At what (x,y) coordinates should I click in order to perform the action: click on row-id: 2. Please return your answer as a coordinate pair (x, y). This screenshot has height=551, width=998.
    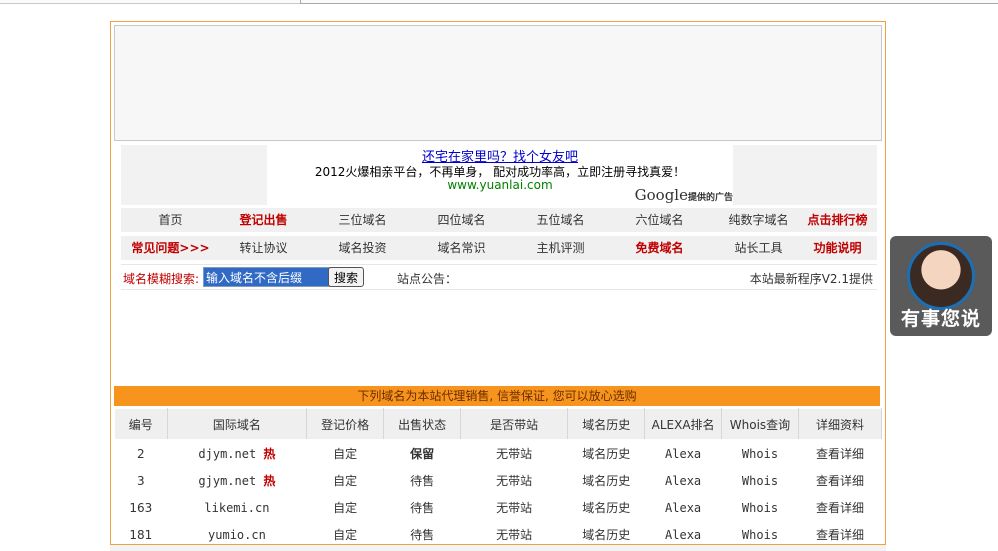
    Looking at the image, I should click on (140, 453).